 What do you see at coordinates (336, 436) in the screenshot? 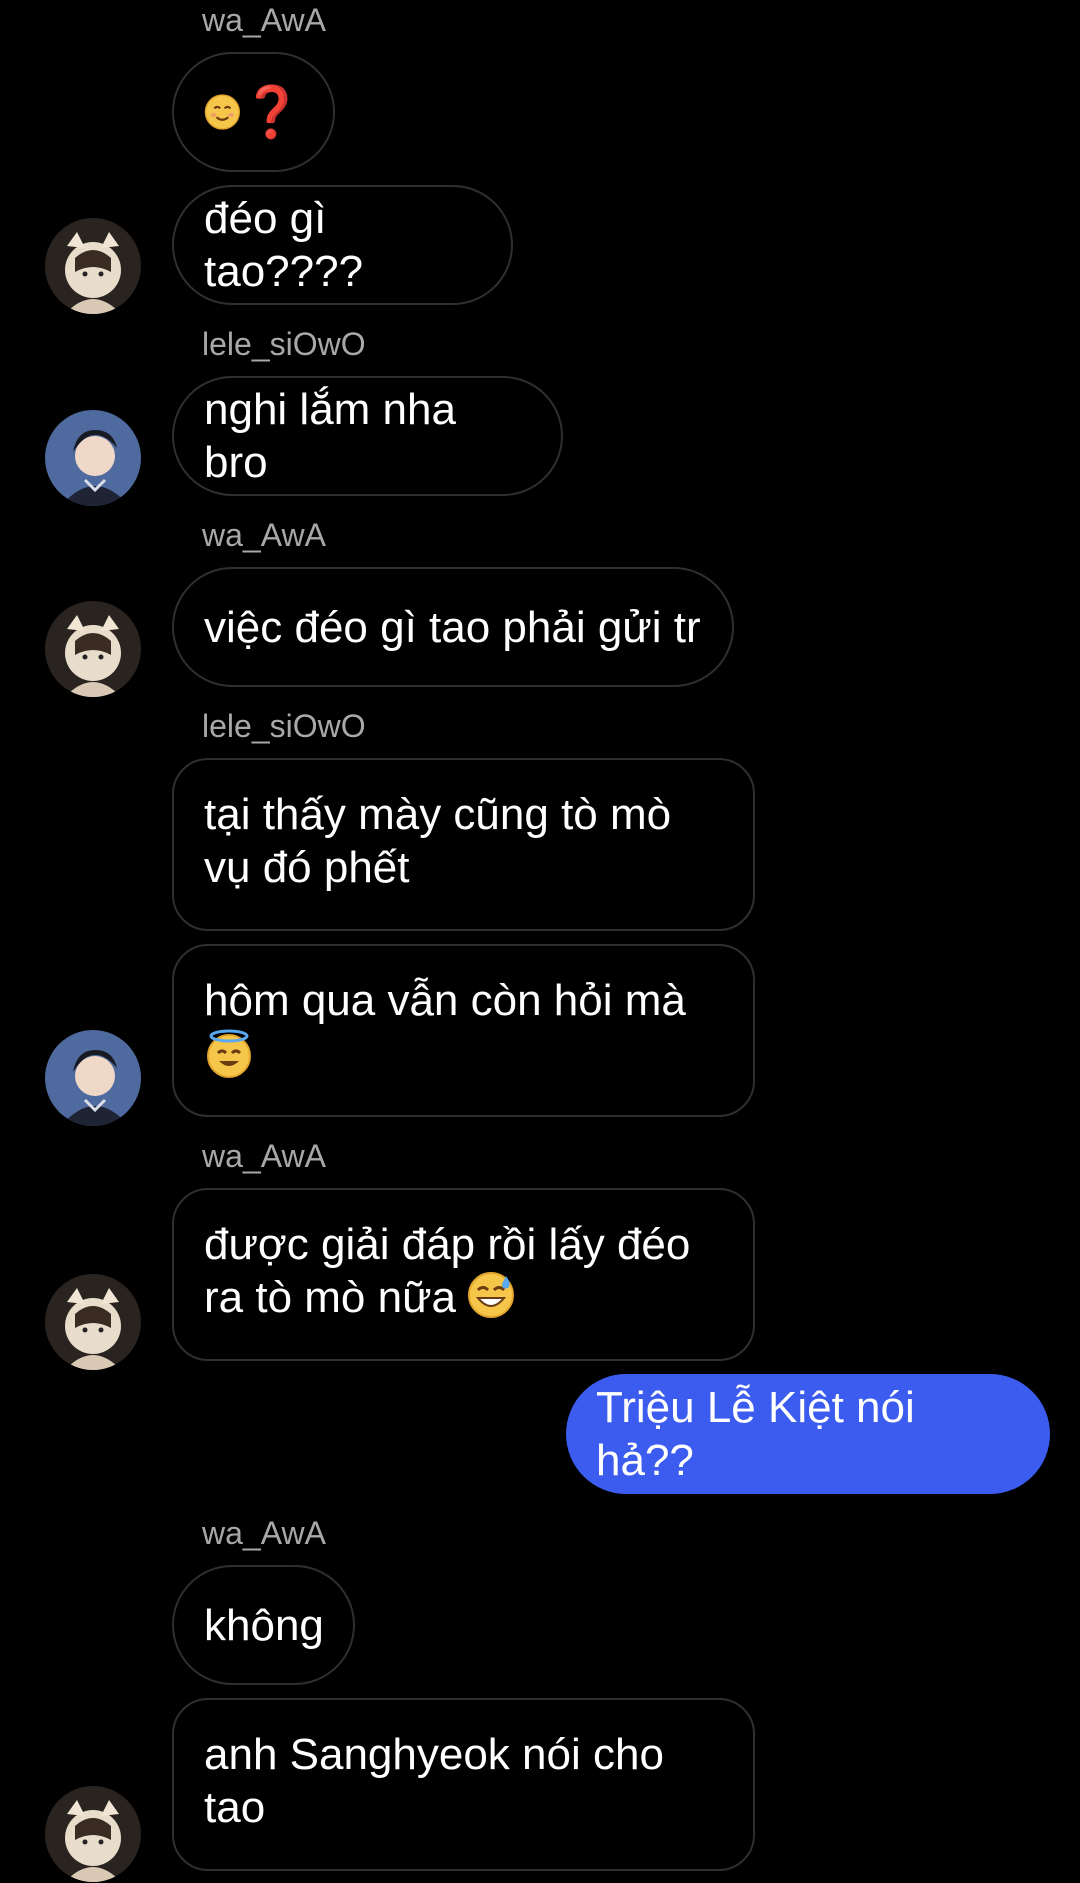
I see `message-text: nghi lắm nha bro` at bounding box center [336, 436].